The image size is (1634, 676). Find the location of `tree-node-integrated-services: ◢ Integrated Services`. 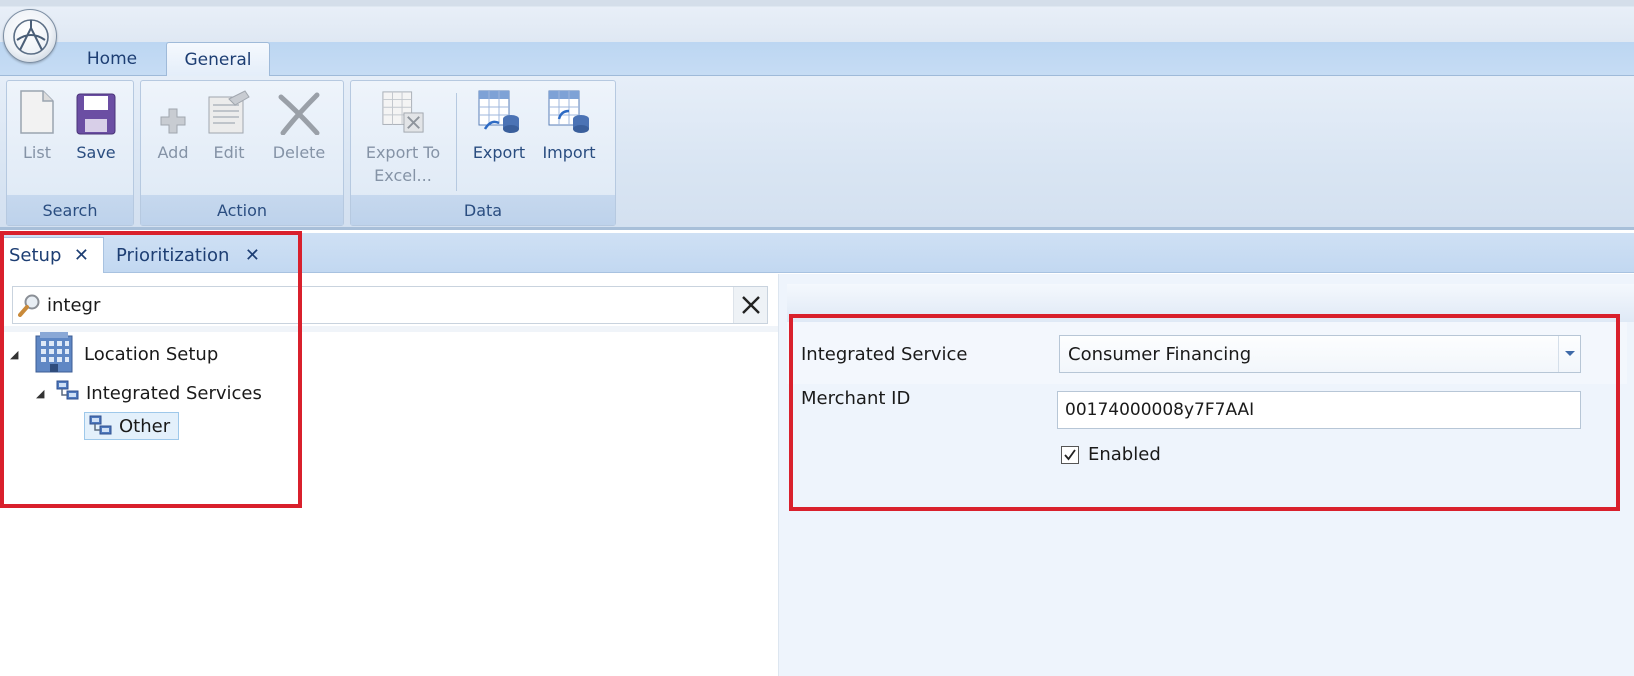

tree-node-integrated-services: ◢ Integrated Services is located at coordinates (149, 393).